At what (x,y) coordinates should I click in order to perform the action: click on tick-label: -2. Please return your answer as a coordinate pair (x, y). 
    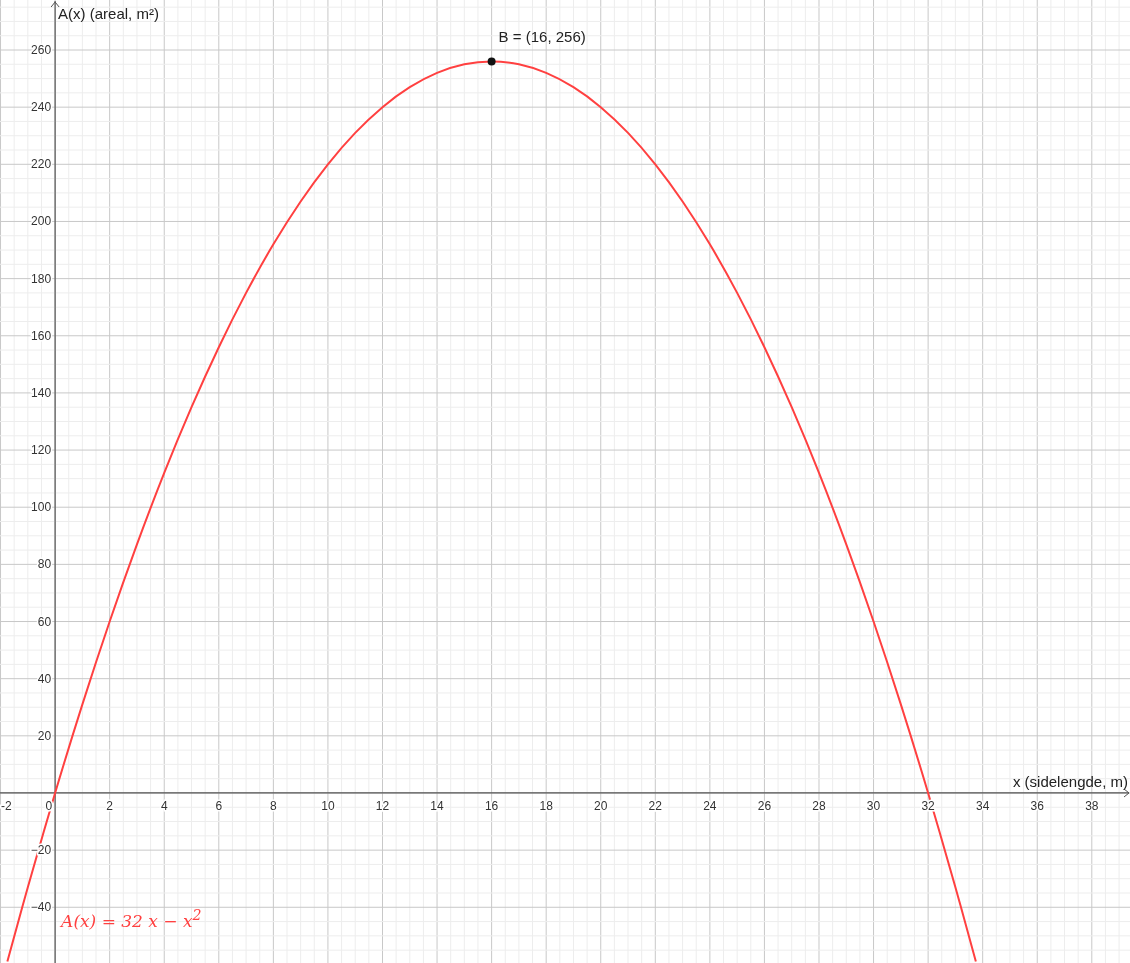
    Looking at the image, I should click on (6, 805).